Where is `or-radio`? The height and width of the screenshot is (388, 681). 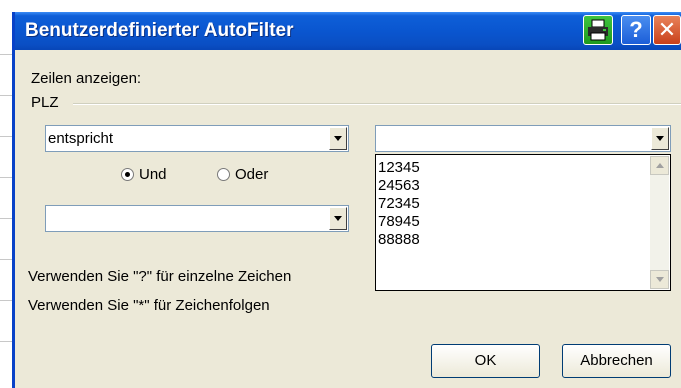 or-radio is located at coordinates (223, 174).